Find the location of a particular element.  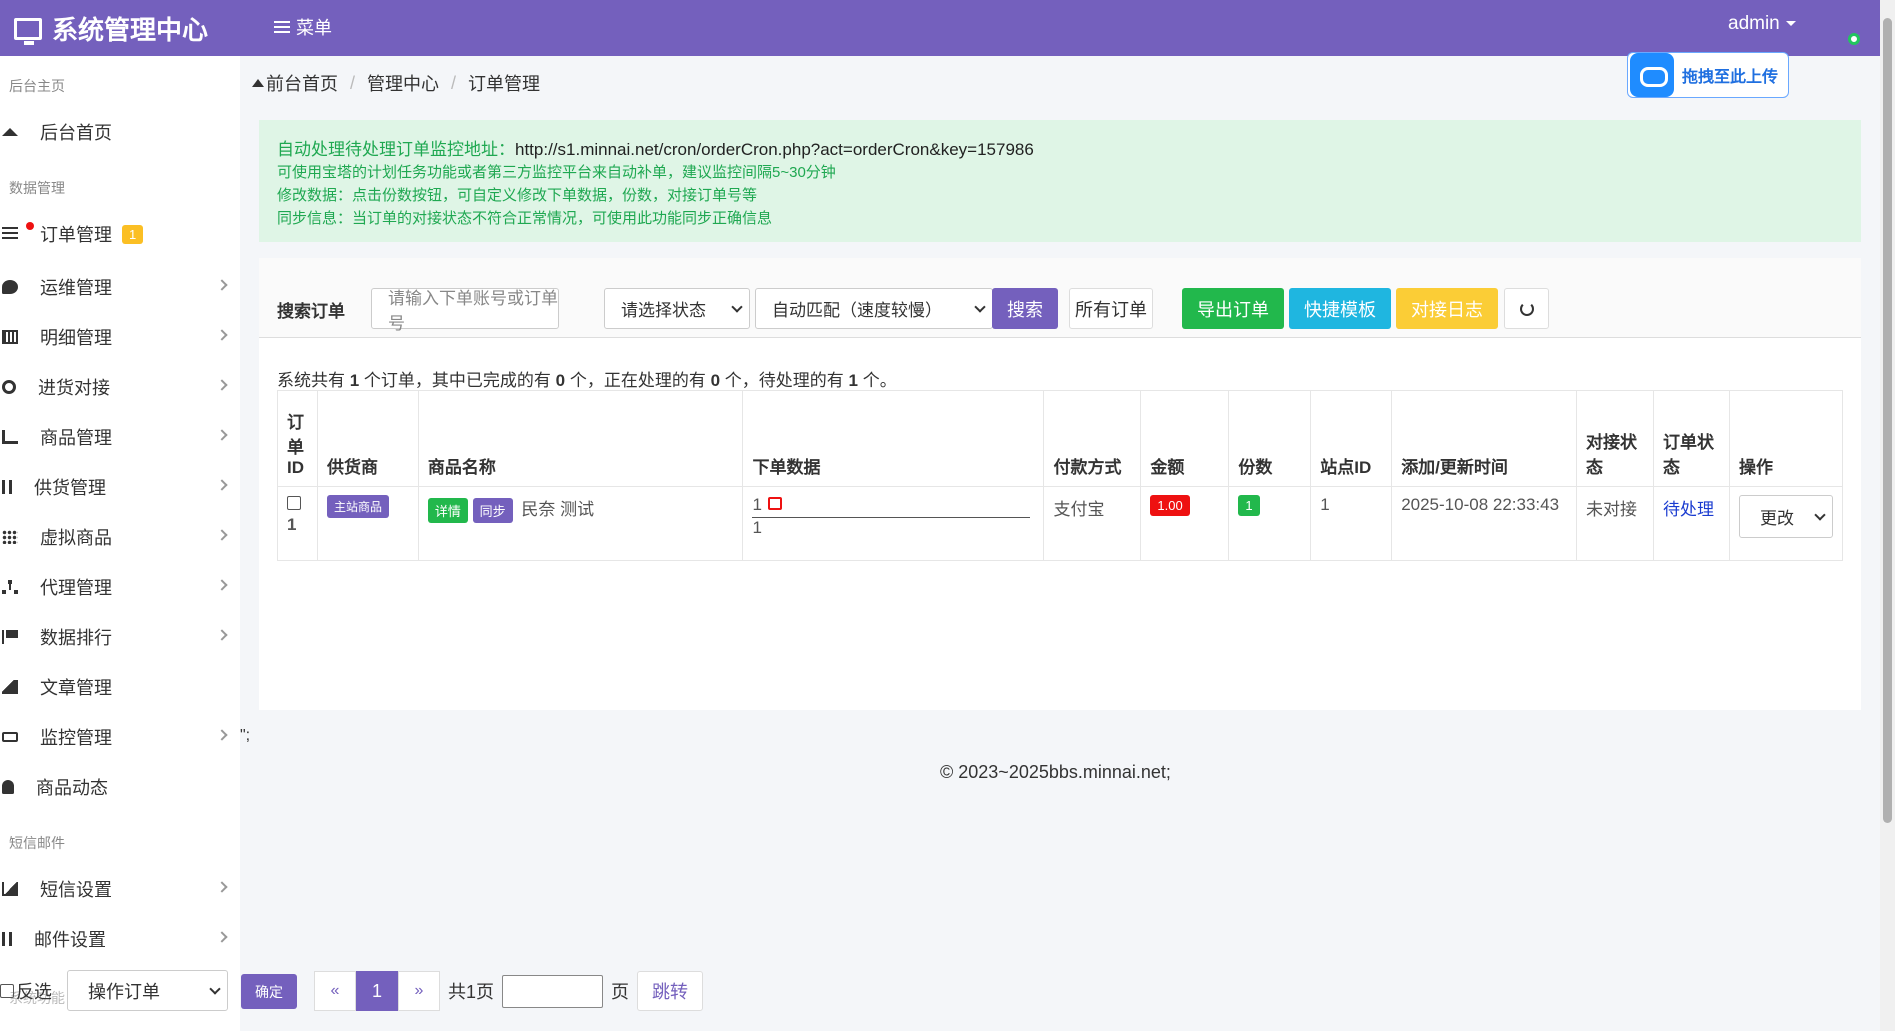

stray-text: "; is located at coordinates (245, 735).